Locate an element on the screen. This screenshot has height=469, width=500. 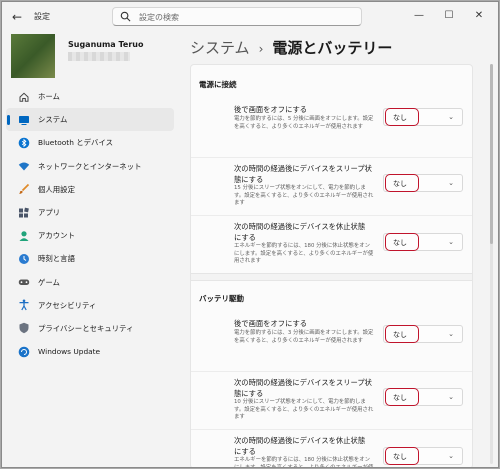
sidebar-item-network: ネットワークとインターネット is located at coordinates (90, 166).